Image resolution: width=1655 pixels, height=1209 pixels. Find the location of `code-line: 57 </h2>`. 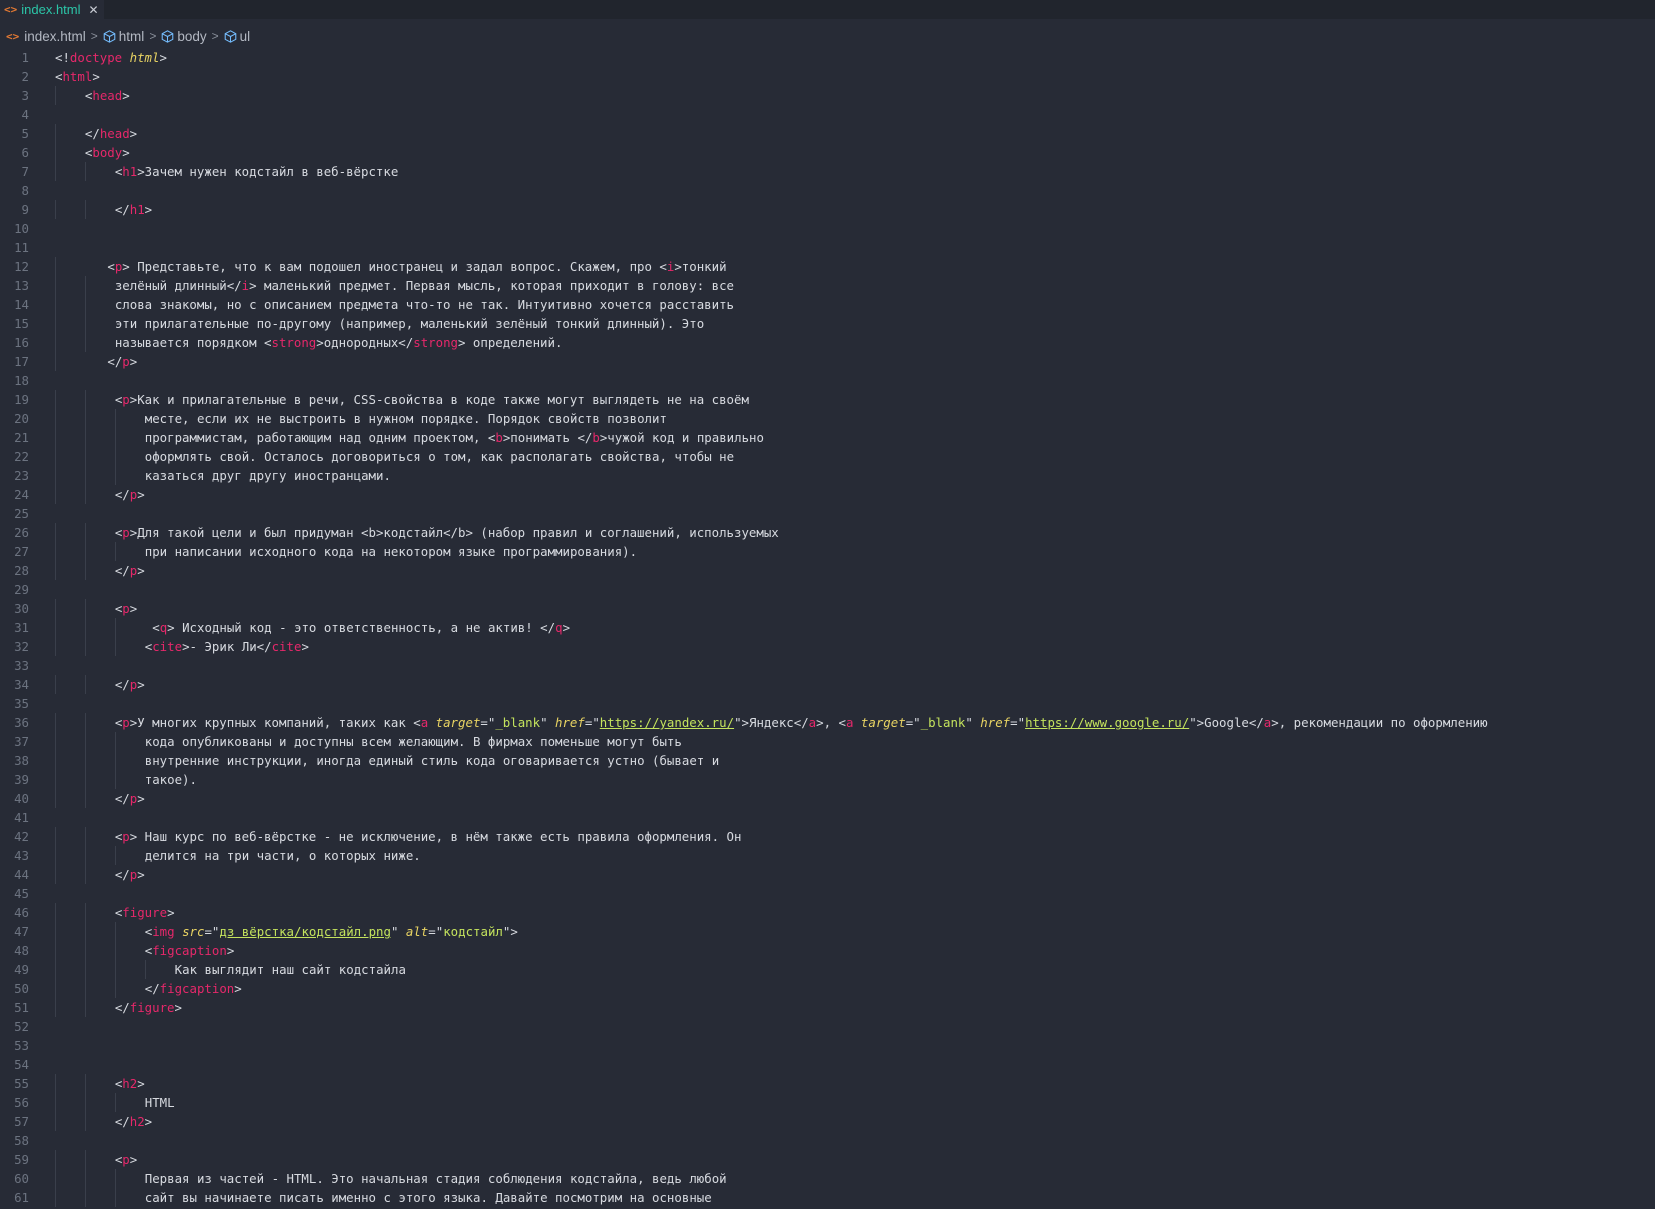

code-line: 57 </h2> is located at coordinates (827, 1121).